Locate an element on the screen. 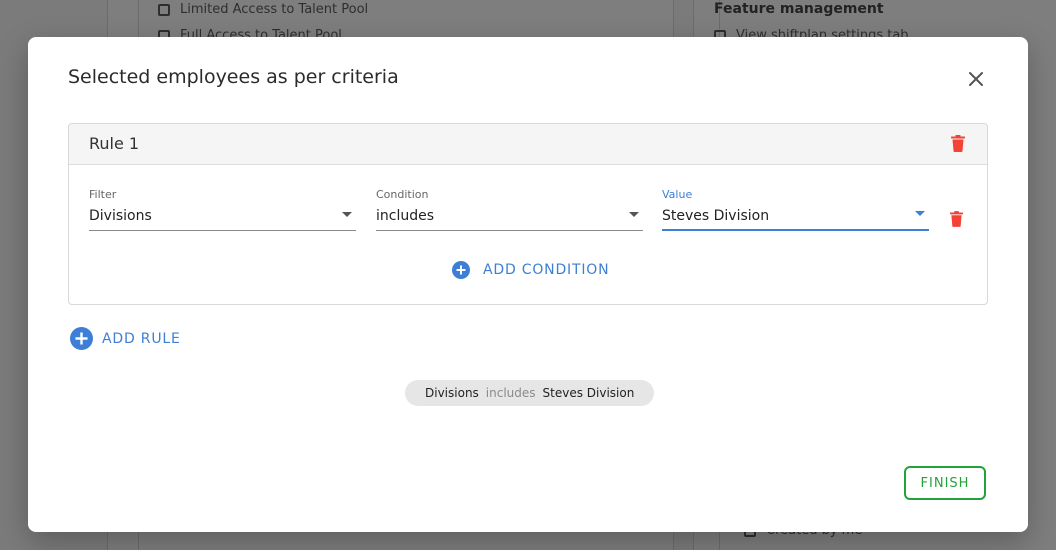 This screenshot has height=550, width=1056. delete-rule-button is located at coordinates (958, 145).